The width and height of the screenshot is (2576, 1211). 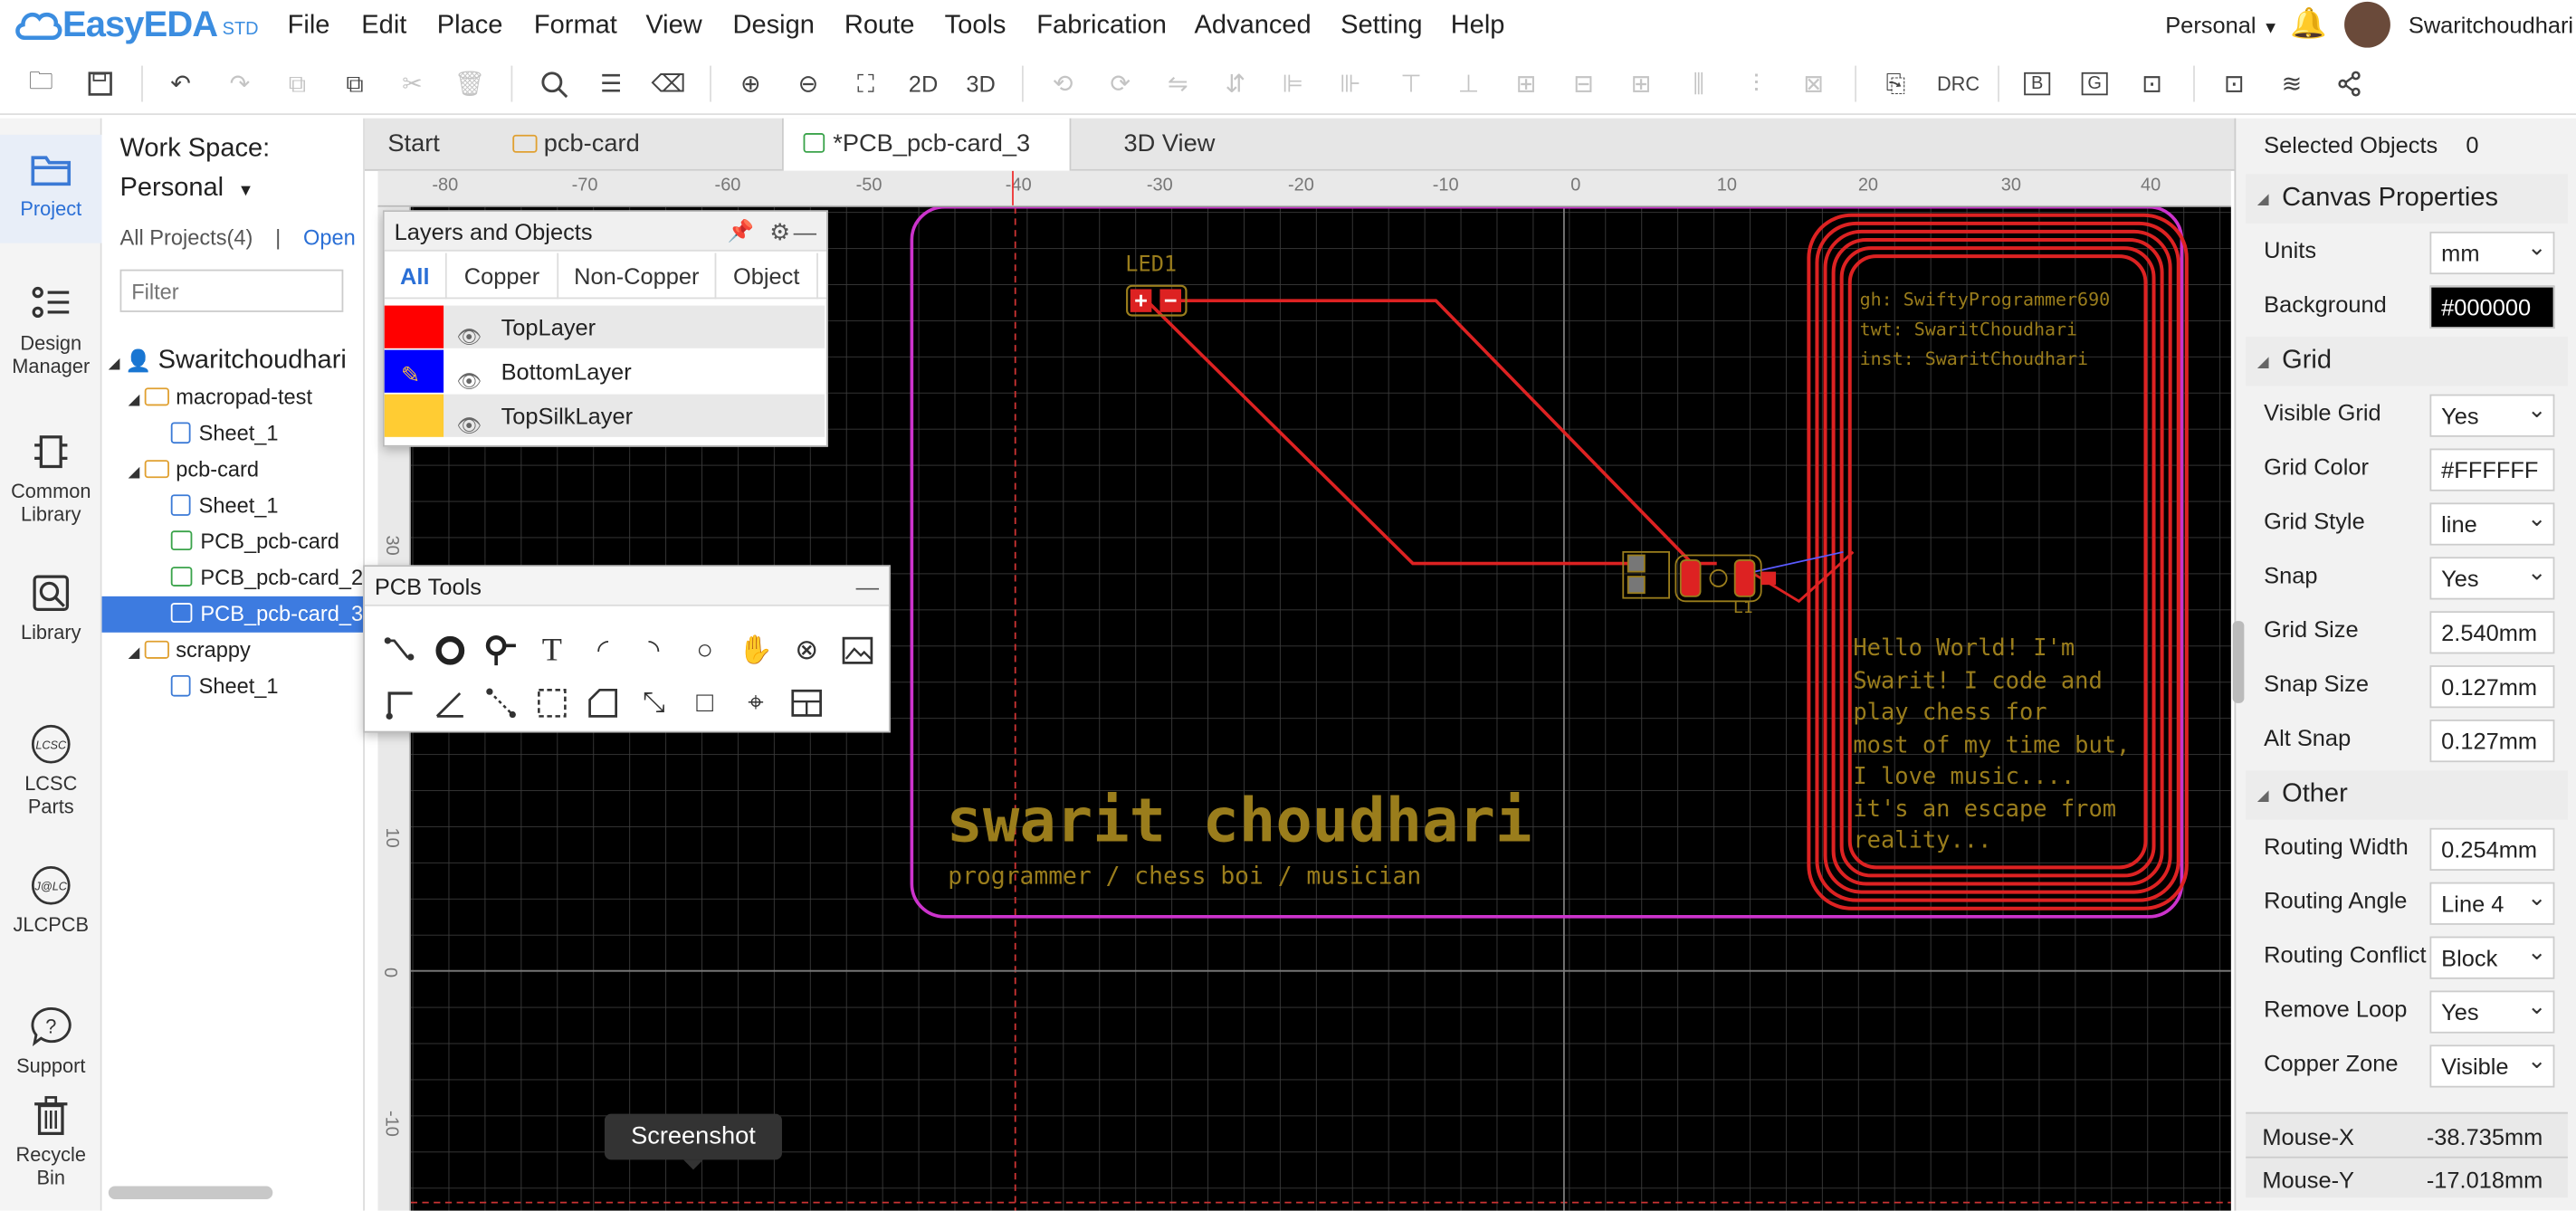 I want to click on rail-design-manager: Design Manager, so click(x=51, y=329).